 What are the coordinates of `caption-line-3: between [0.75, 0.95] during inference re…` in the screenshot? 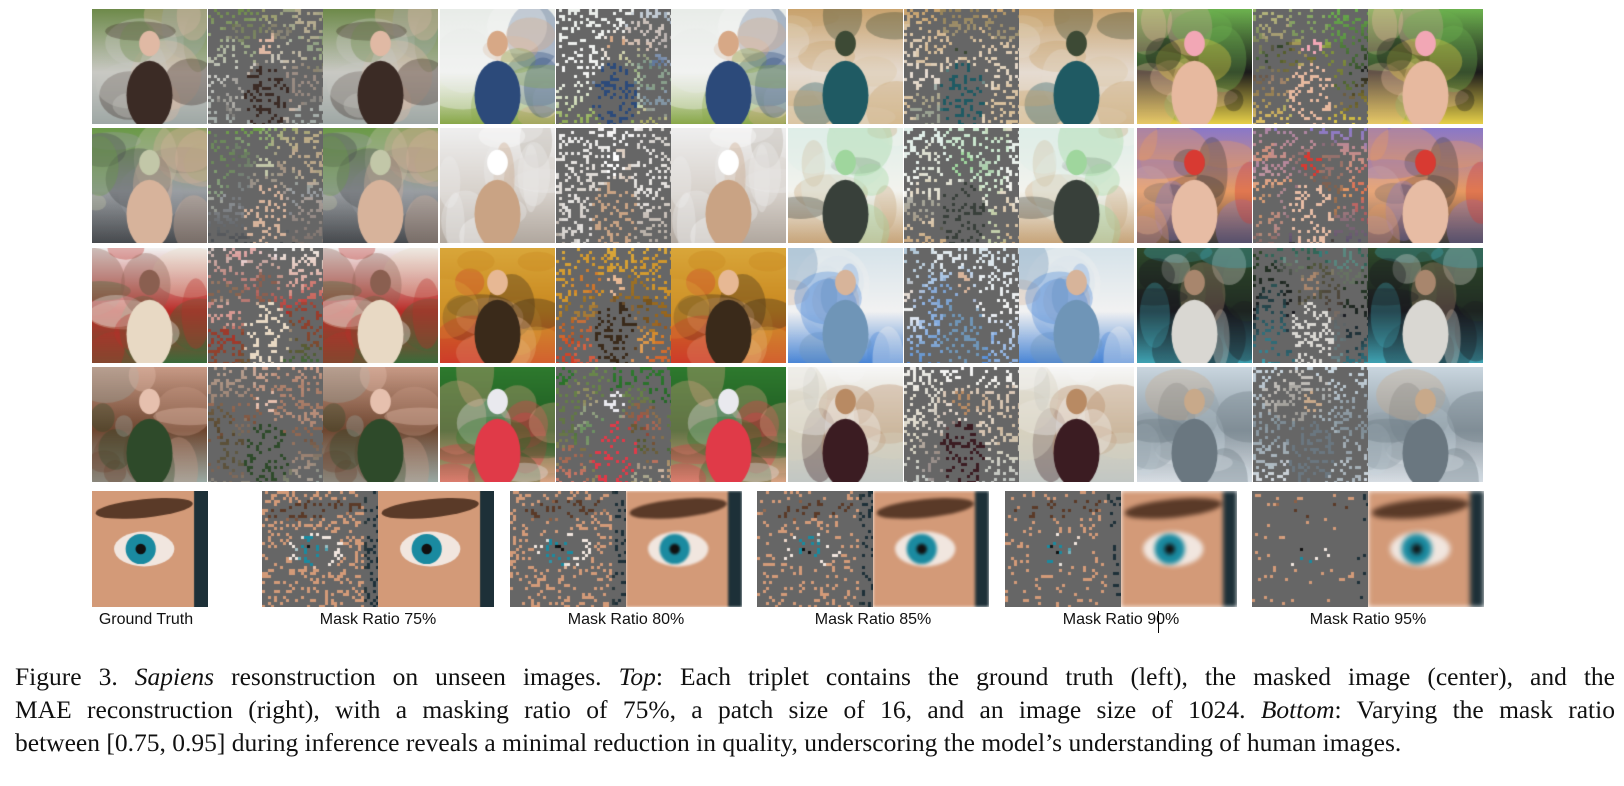 It's located at (815, 742).